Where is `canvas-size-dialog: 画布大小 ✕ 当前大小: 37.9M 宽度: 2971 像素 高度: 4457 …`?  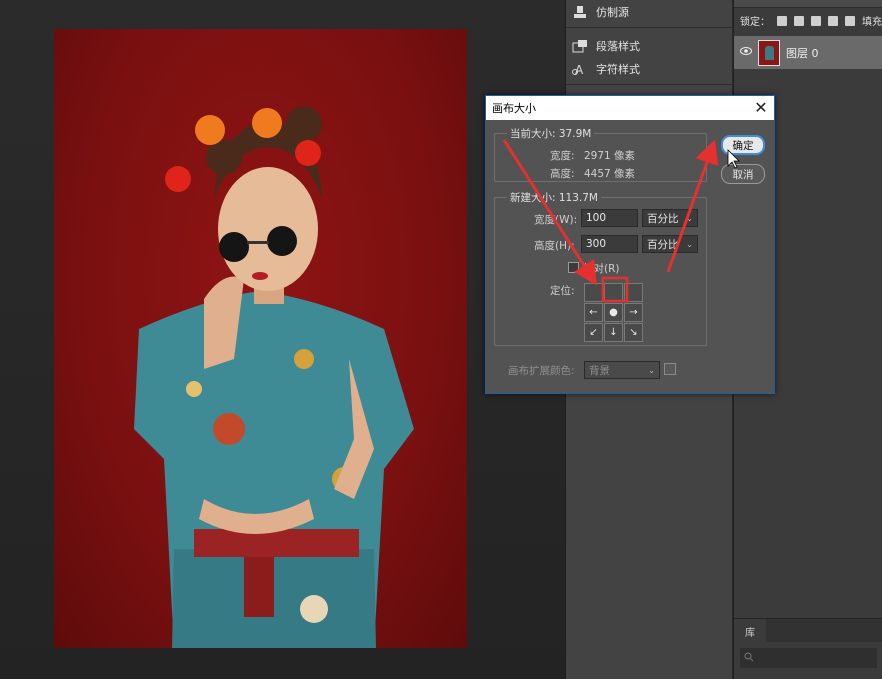 canvas-size-dialog: 画布大小 ✕ 当前大小: 37.9M 宽度: 2971 像素 高度: 4457 … is located at coordinates (630, 244).